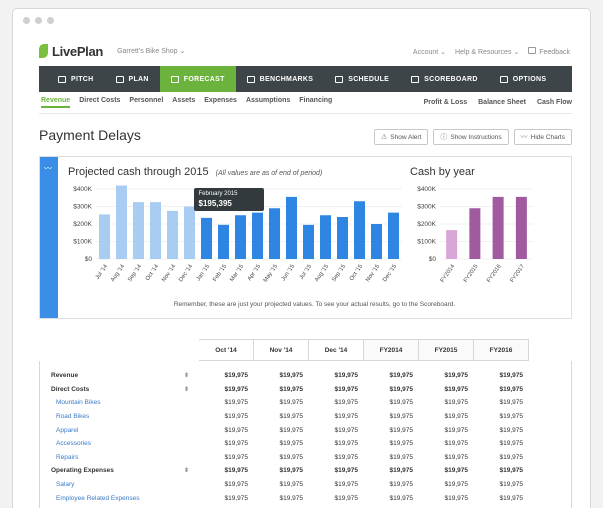  Describe the element at coordinates (542, 137) in the screenshot. I see `hide-charts-button: 〰 Hide Charts` at that location.